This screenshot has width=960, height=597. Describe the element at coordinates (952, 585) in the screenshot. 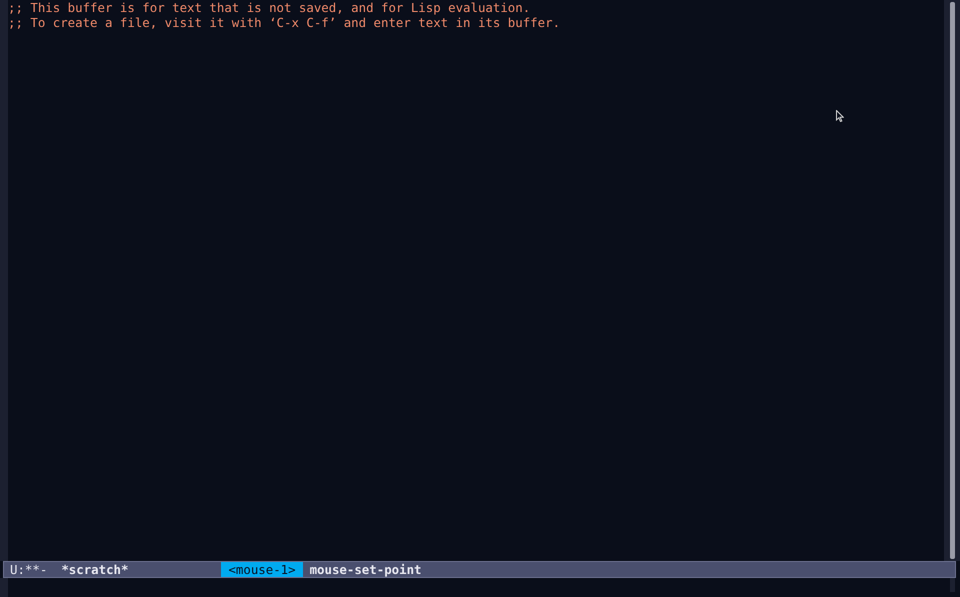

I see `scrollbar-track` at that location.